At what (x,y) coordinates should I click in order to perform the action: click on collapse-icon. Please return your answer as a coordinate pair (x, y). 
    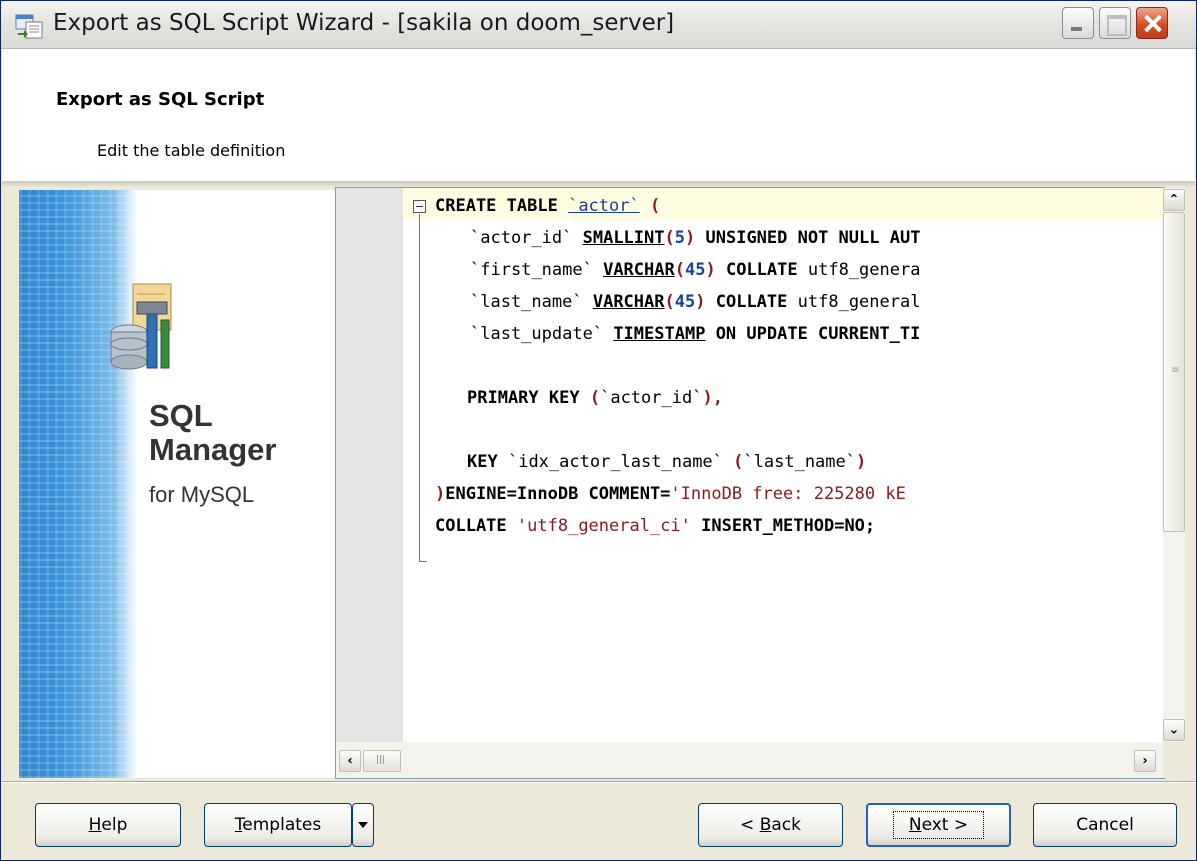
    Looking at the image, I should click on (419, 206).